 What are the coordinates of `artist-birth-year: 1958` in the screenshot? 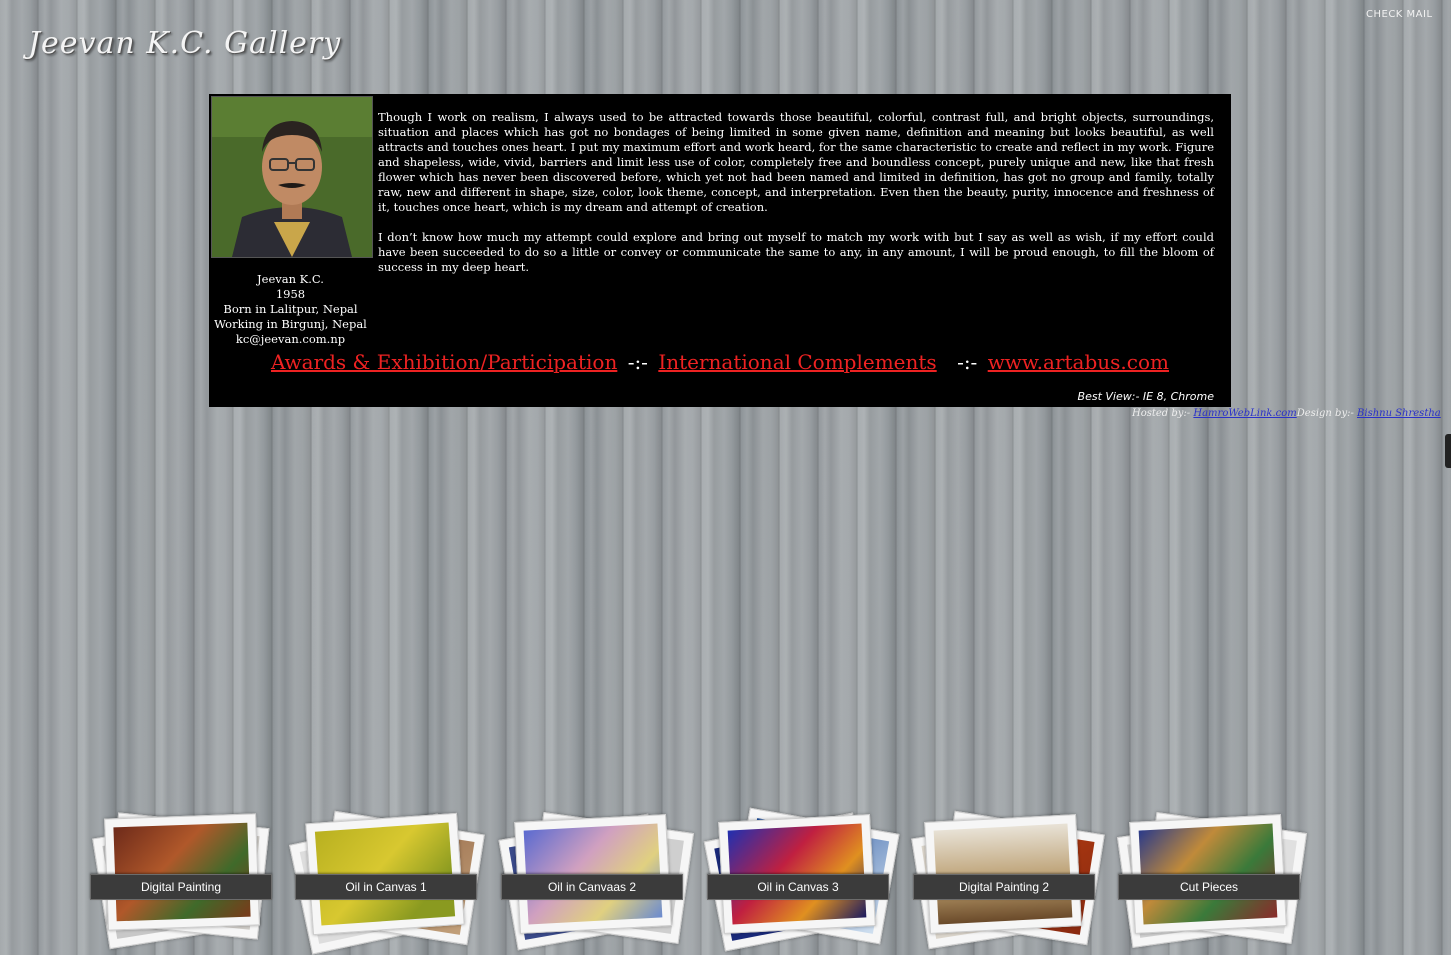 It's located at (290, 294).